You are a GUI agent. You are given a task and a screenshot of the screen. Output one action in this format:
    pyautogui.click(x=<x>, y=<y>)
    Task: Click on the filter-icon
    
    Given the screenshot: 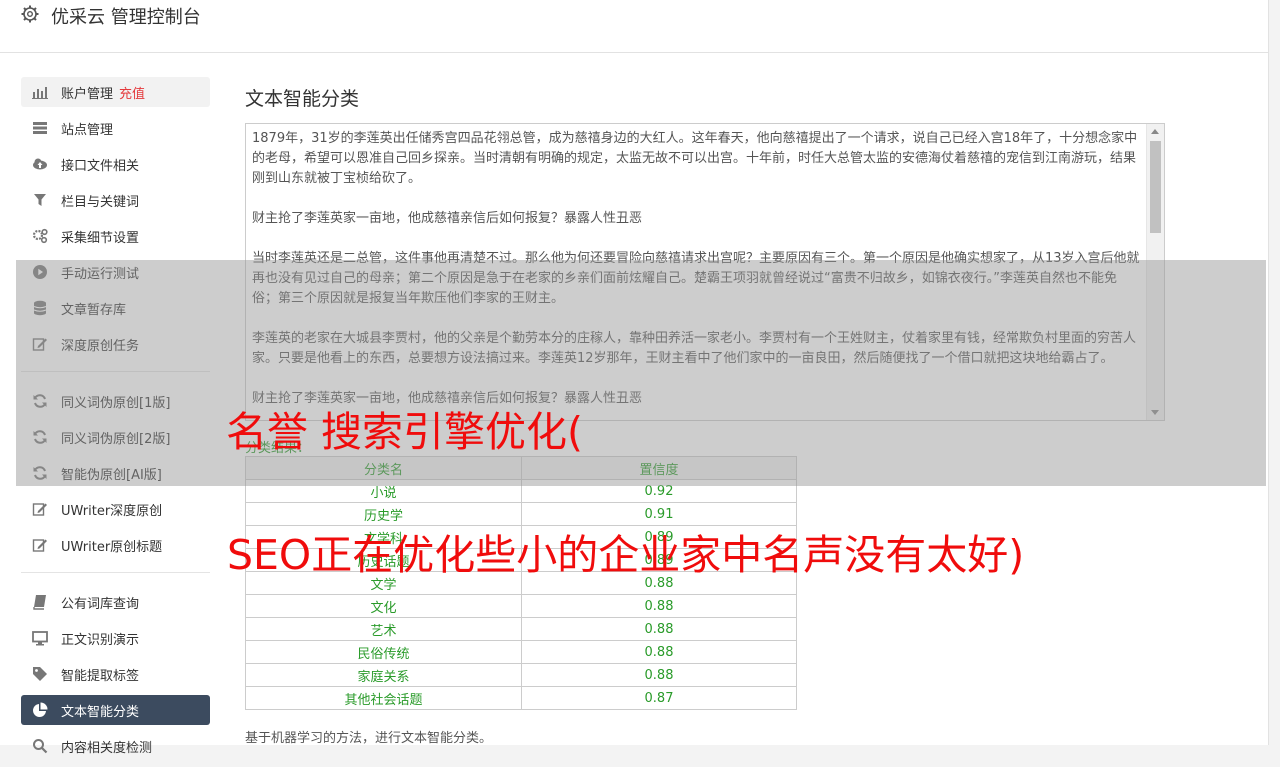 What is the action you would take?
    pyautogui.click(x=40, y=200)
    